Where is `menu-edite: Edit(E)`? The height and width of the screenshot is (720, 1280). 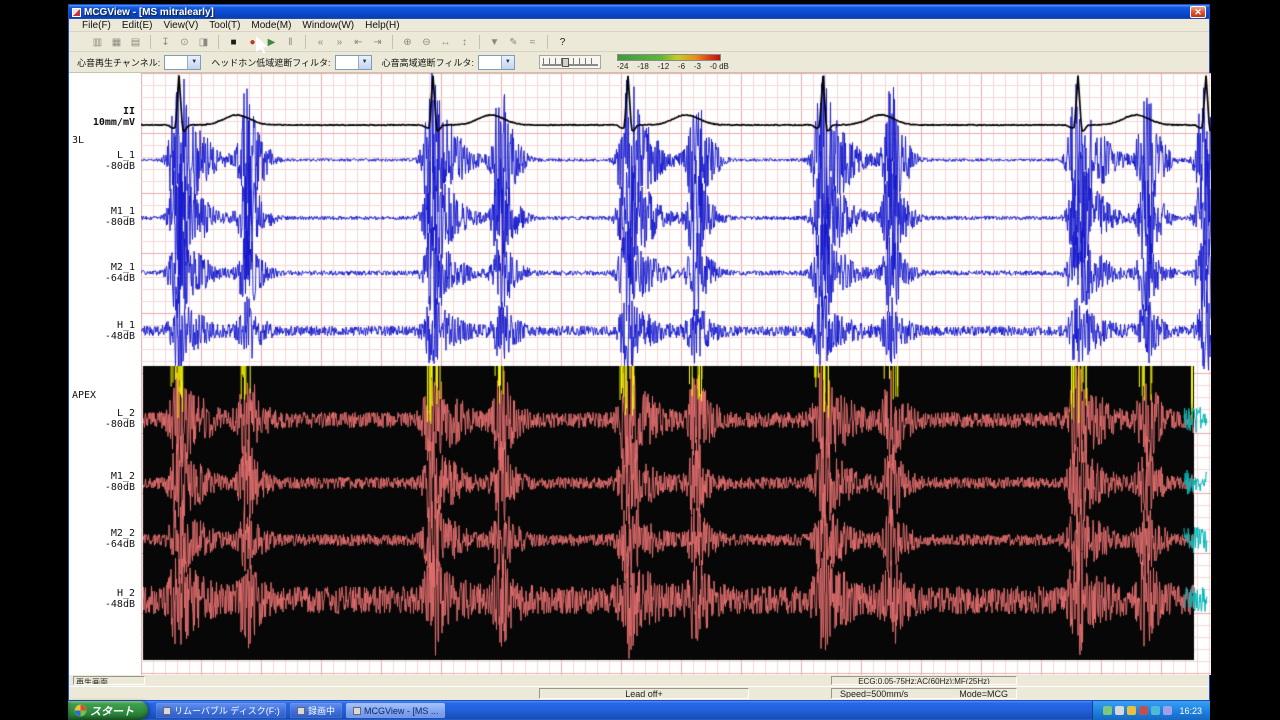 menu-edite: Edit(E) is located at coordinates (137, 25).